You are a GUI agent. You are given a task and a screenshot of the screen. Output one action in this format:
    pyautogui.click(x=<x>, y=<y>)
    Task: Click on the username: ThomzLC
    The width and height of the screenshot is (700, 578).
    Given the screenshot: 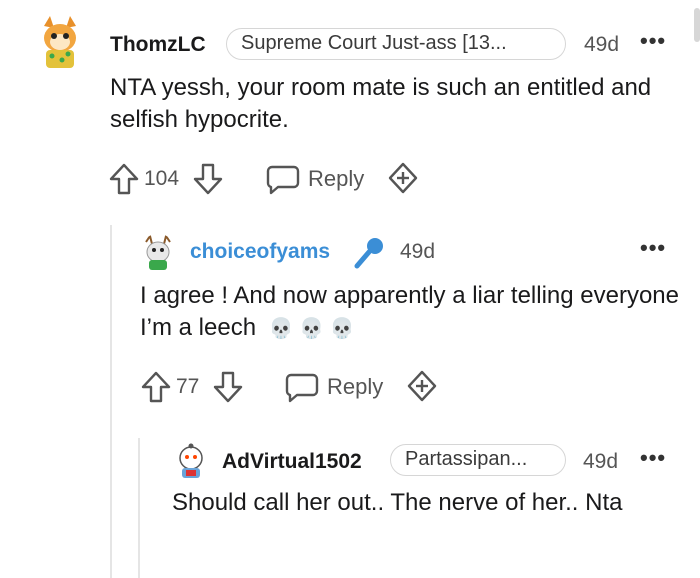 What is the action you would take?
    pyautogui.click(x=158, y=45)
    